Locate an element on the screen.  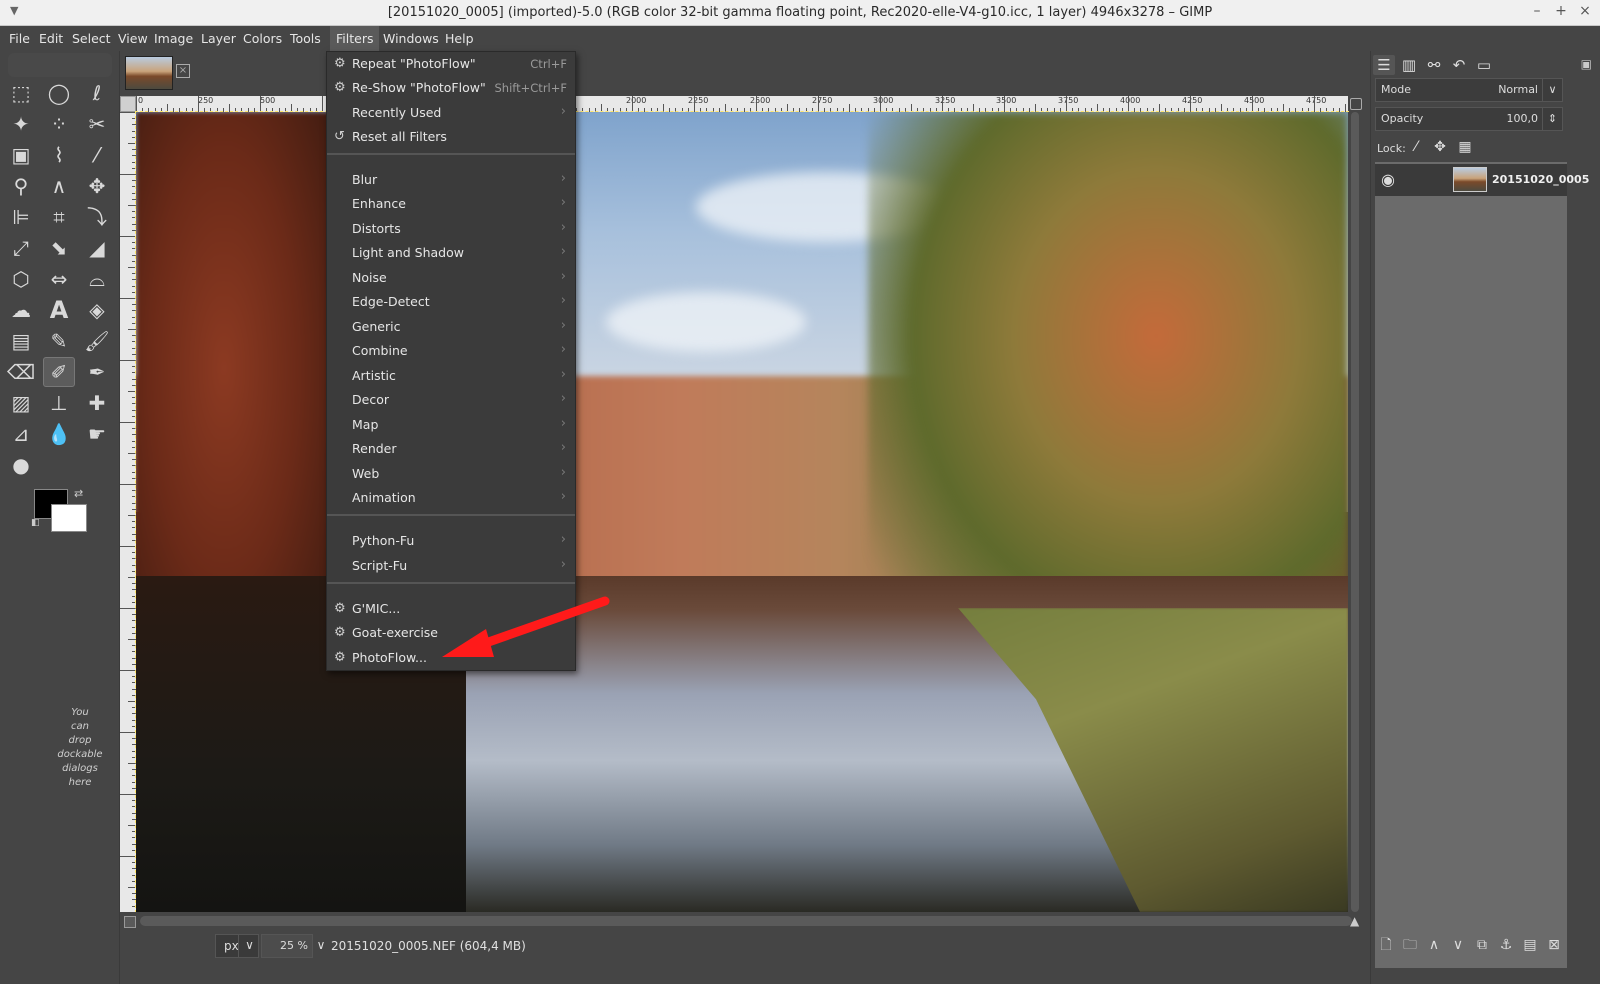
flip-icon: ⇔ is located at coordinates (59, 279).